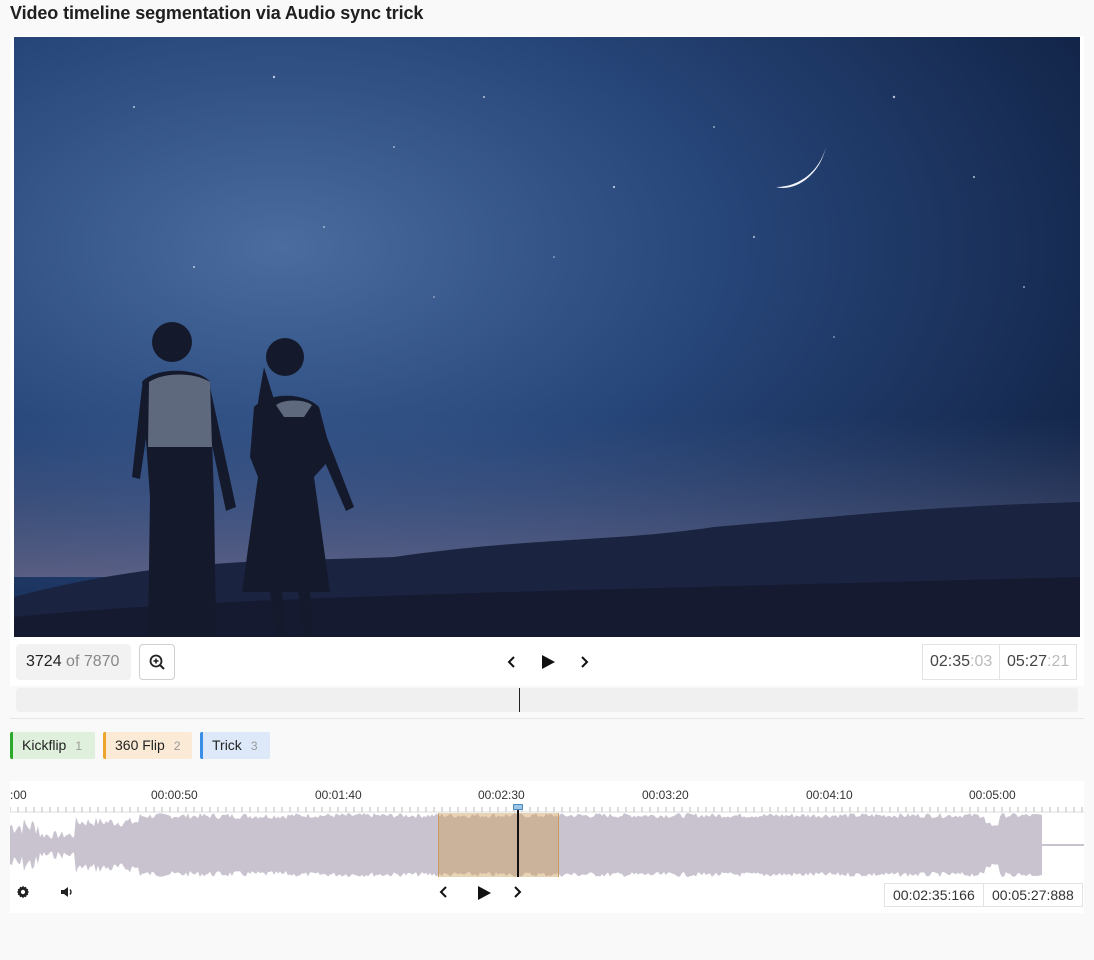 The height and width of the screenshot is (960, 1094). I want to click on total-time-ms: :21, so click(1058, 661).